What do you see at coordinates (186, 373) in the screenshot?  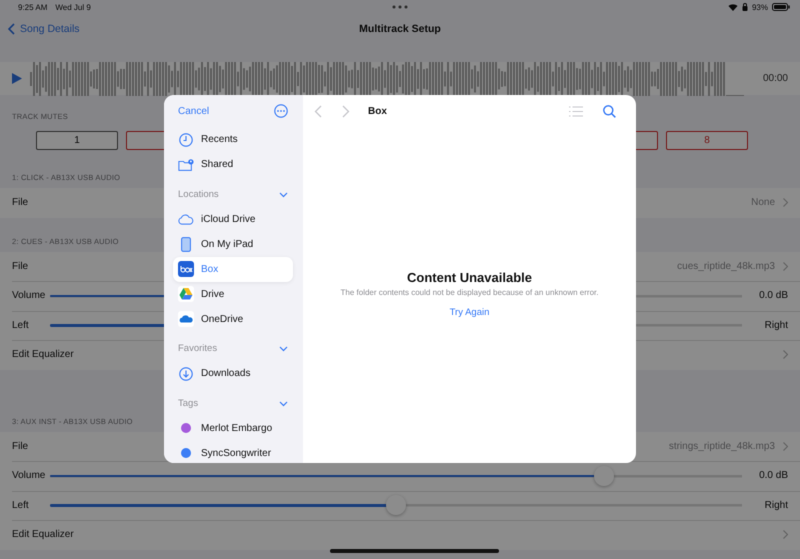 I see `download-icon` at bounding box center [186, 373].